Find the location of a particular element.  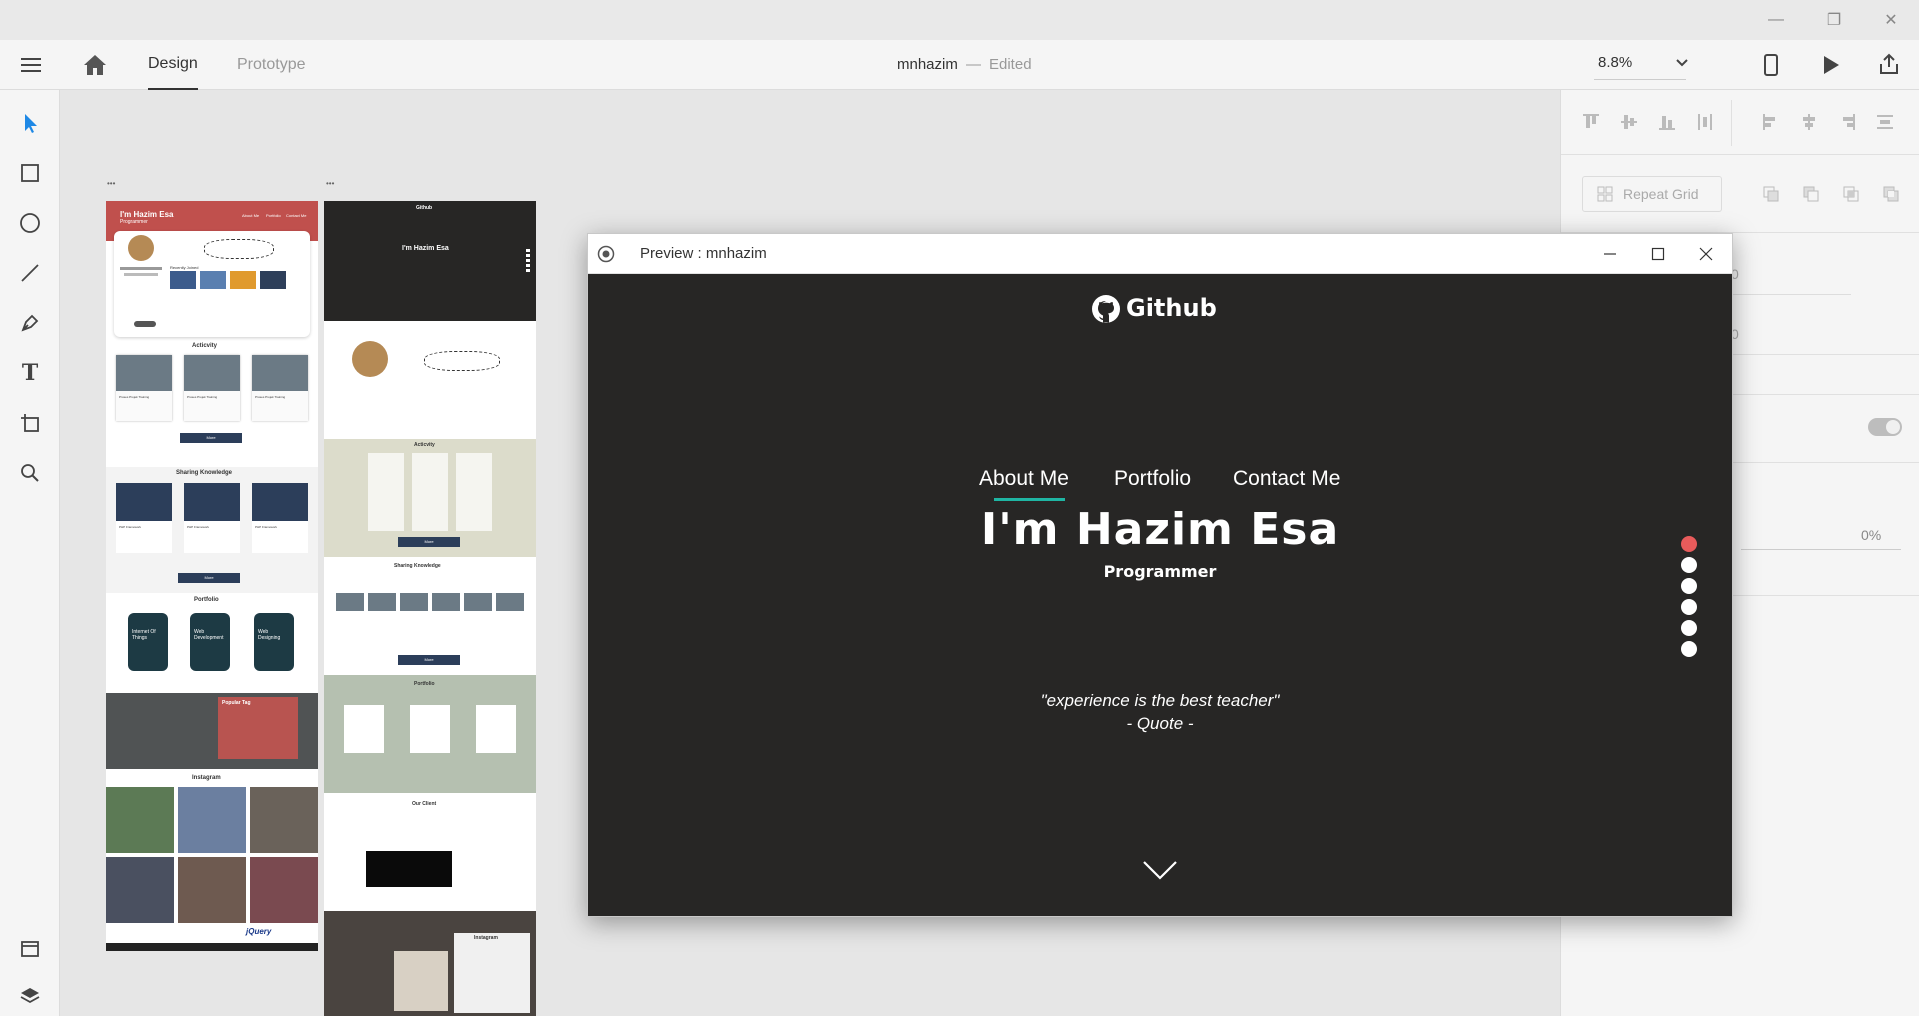

opacity-value: 0% is located at coordinates (1871, 535).